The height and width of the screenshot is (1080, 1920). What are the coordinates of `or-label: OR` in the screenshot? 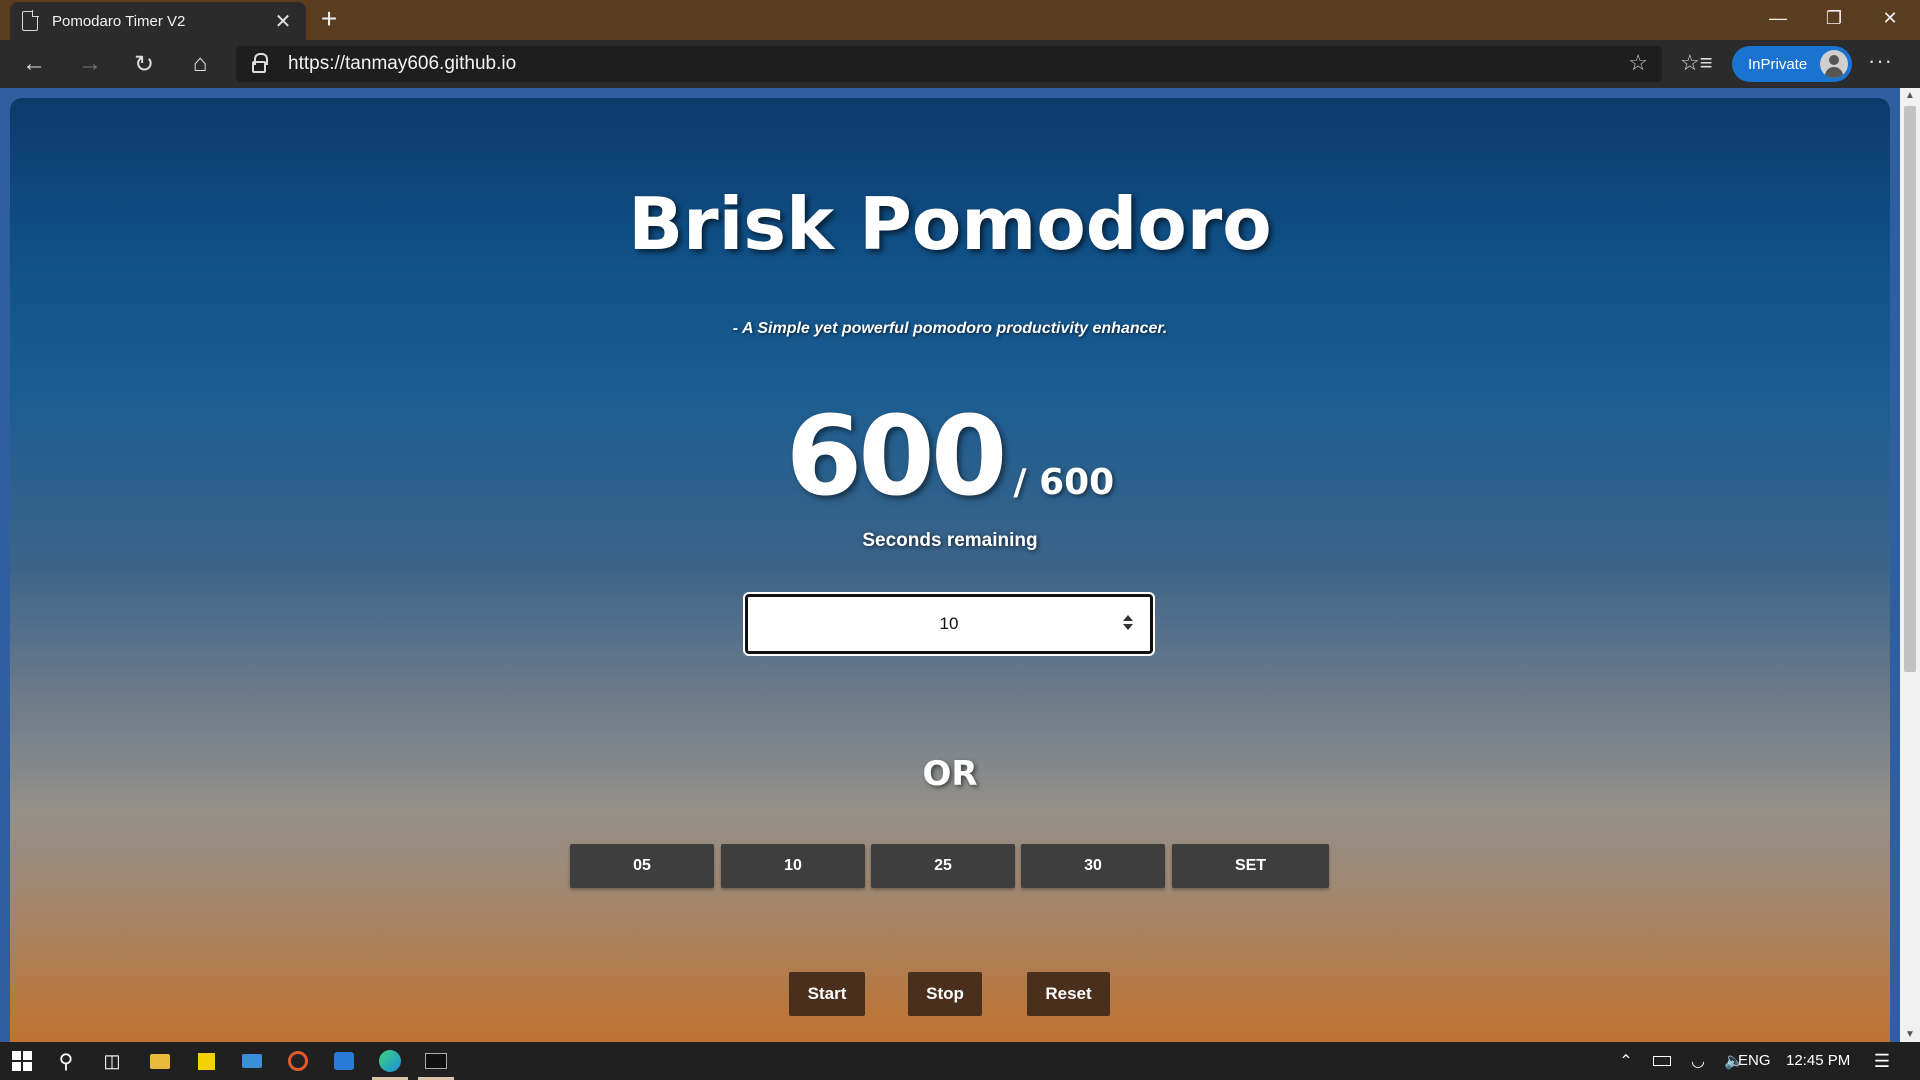 It's located at (950, 774).